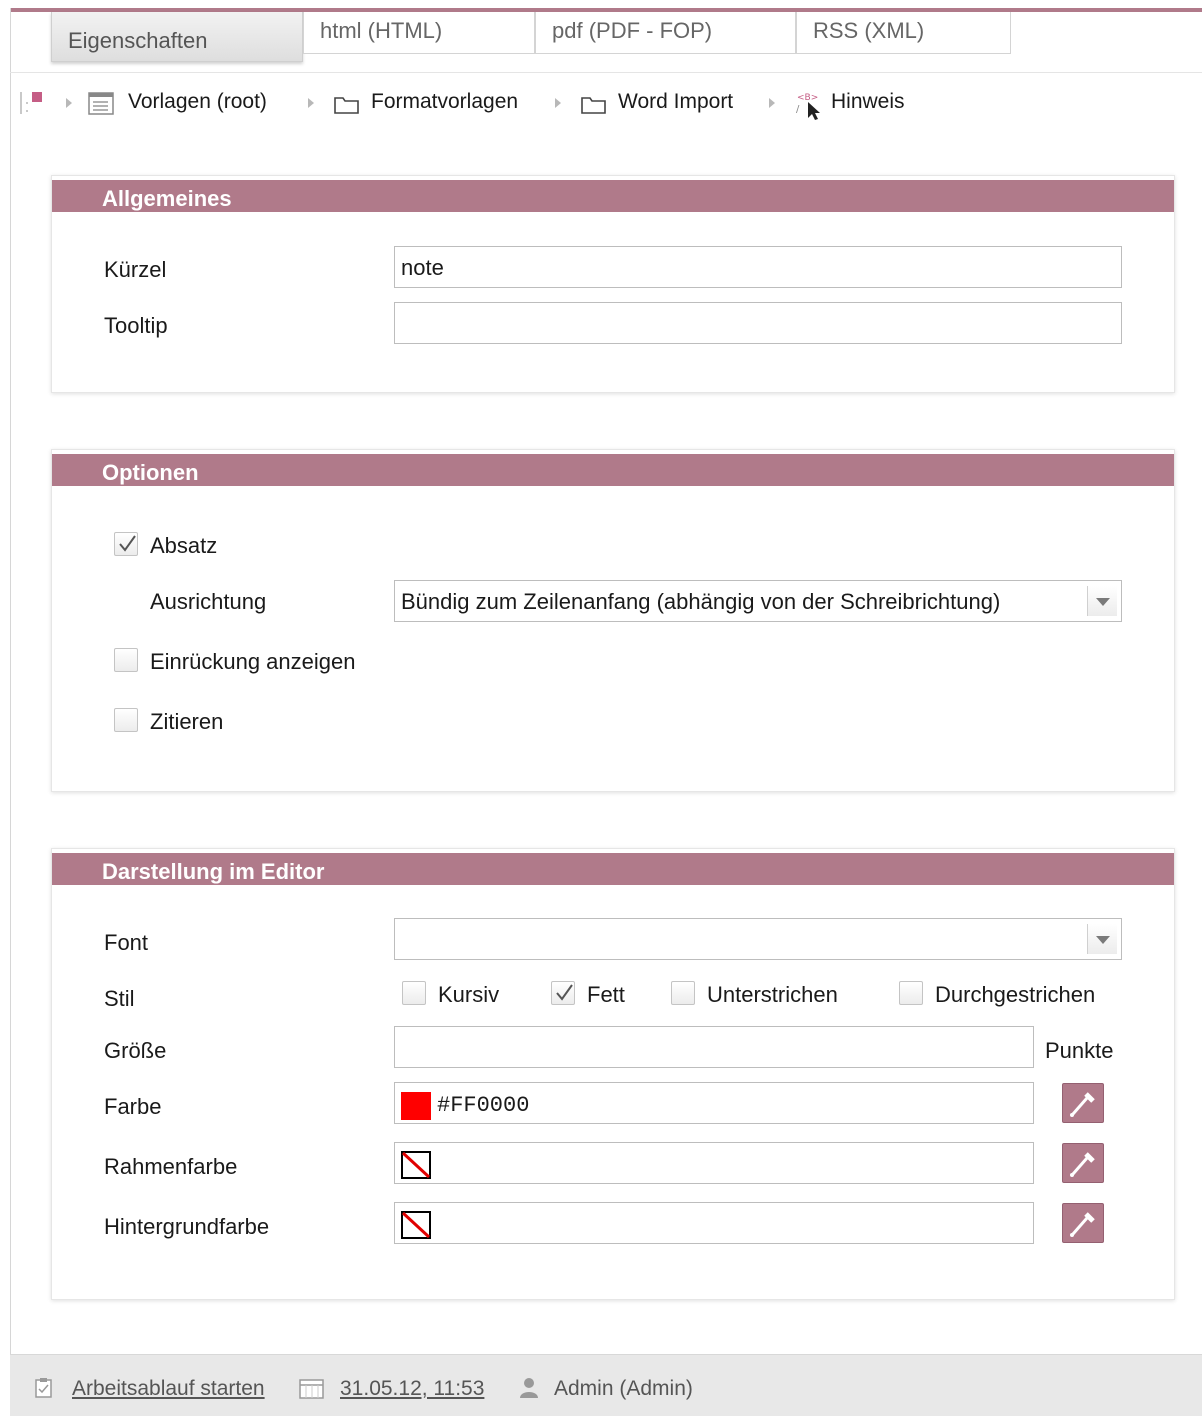  I want to click on farbe-picker-button, so click(1083, 1103).